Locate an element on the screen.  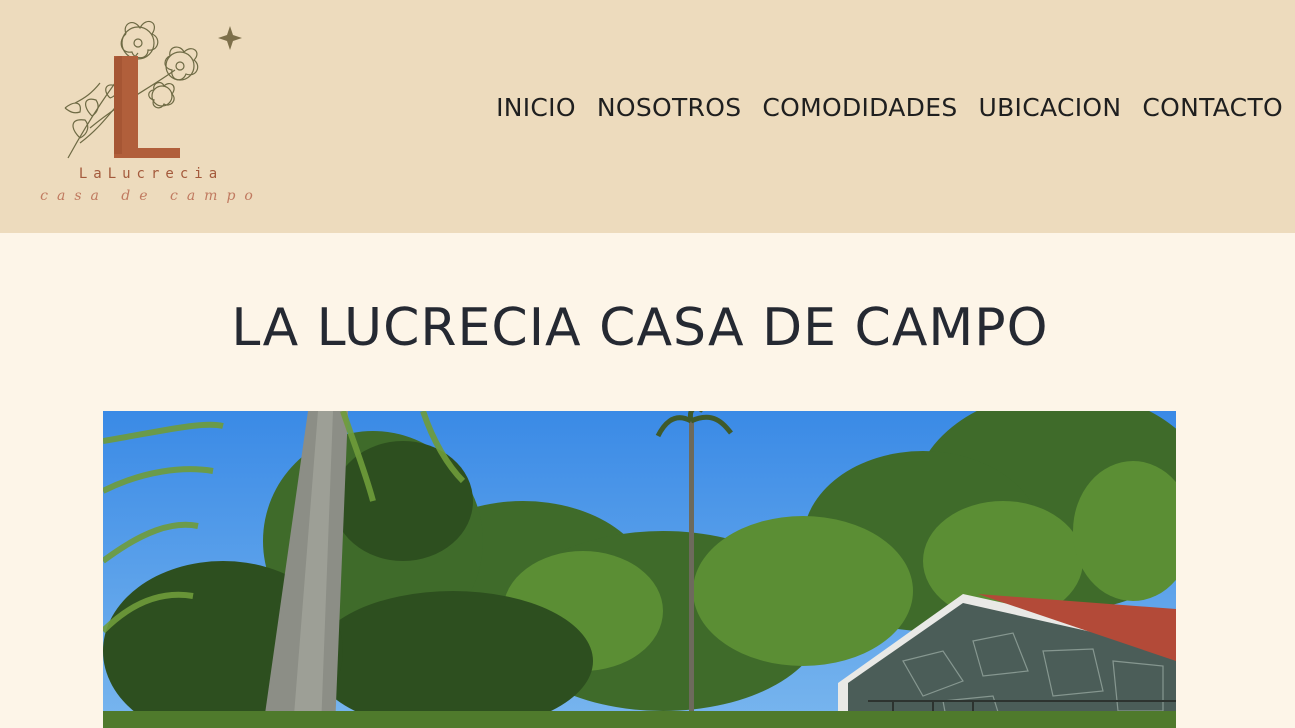
nav-item-nosotros: NOSOTROS is located at coordinates (669, 107).